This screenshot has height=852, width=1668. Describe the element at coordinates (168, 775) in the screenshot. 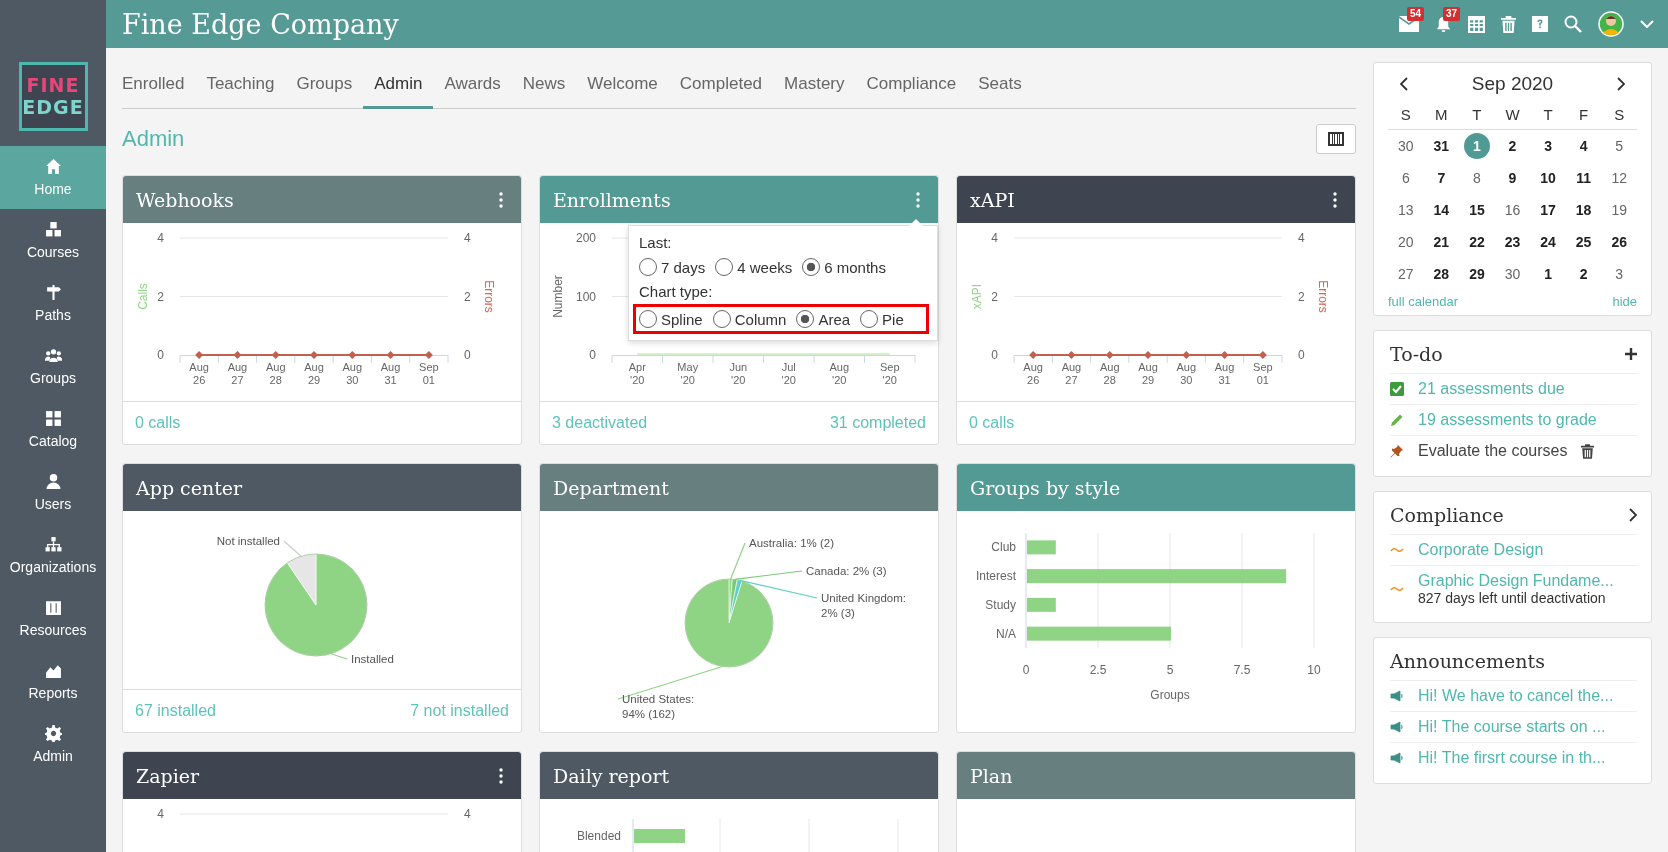

I see `card-title: Zapier` at that location.